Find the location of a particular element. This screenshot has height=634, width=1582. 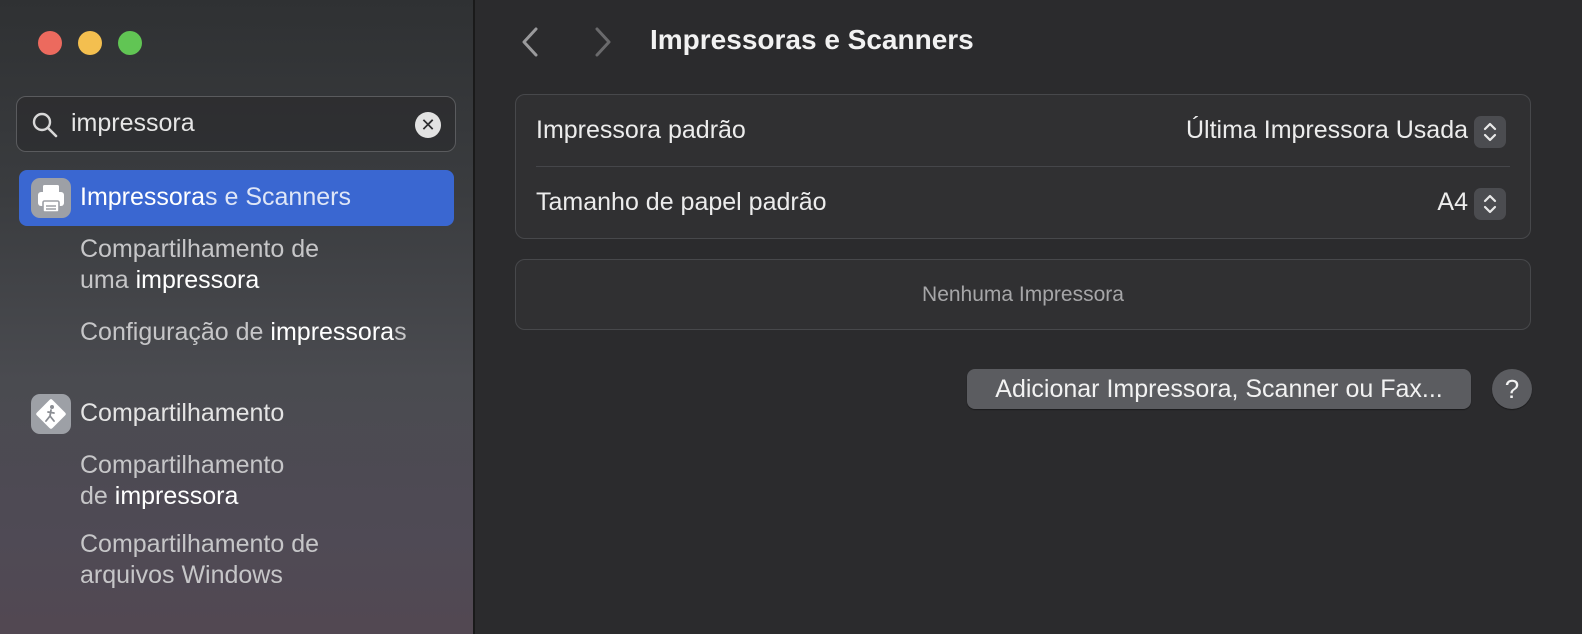

sidebar-subitem-printer-sharing-2: Compartilhamento de impressora is located at coordinates (270, 481).